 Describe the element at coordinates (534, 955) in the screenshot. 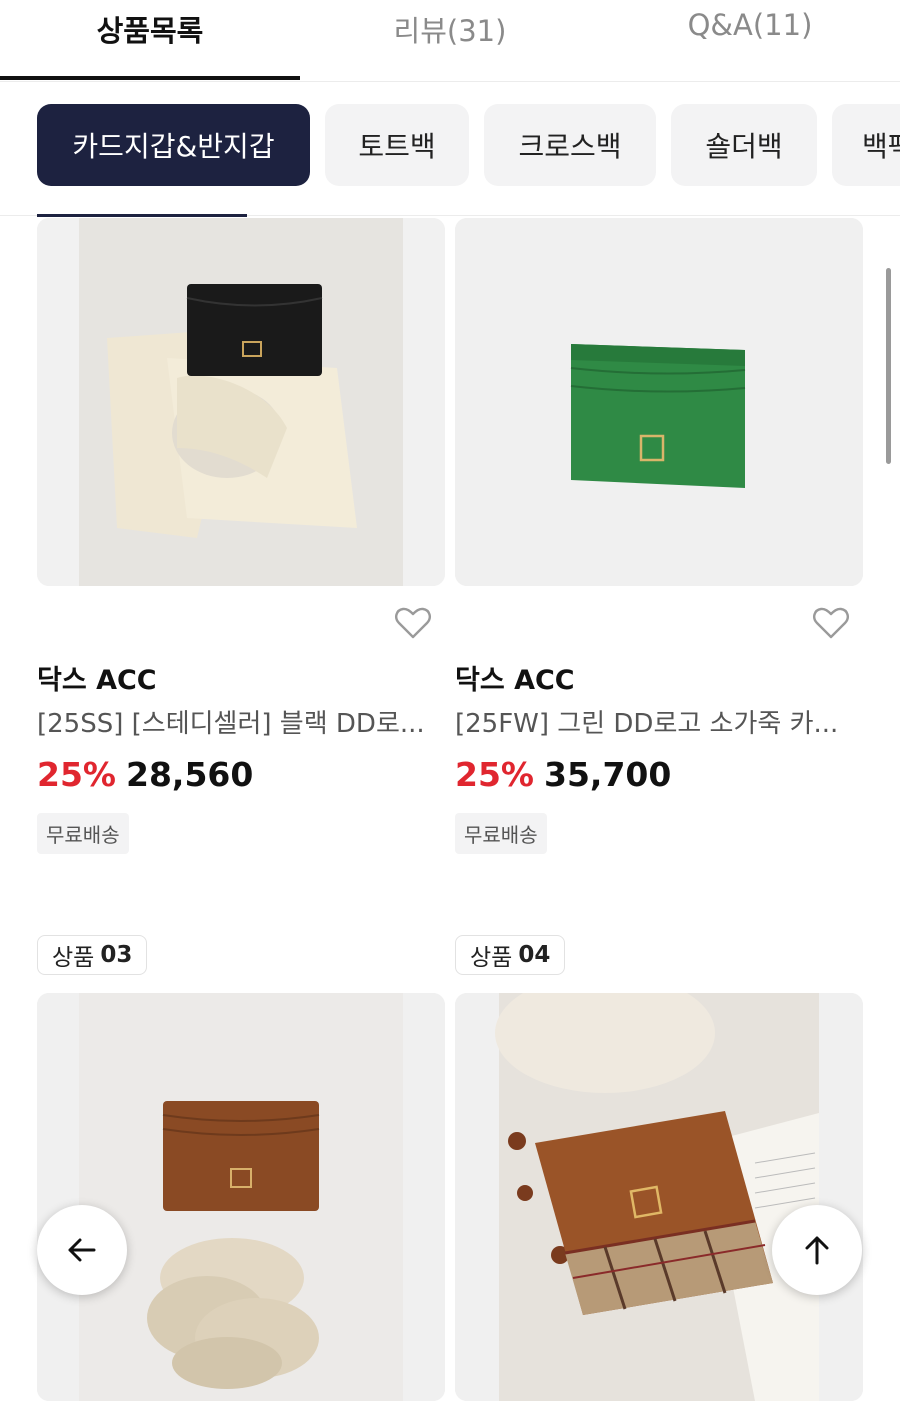

I see `badge-number: 04` at that location.